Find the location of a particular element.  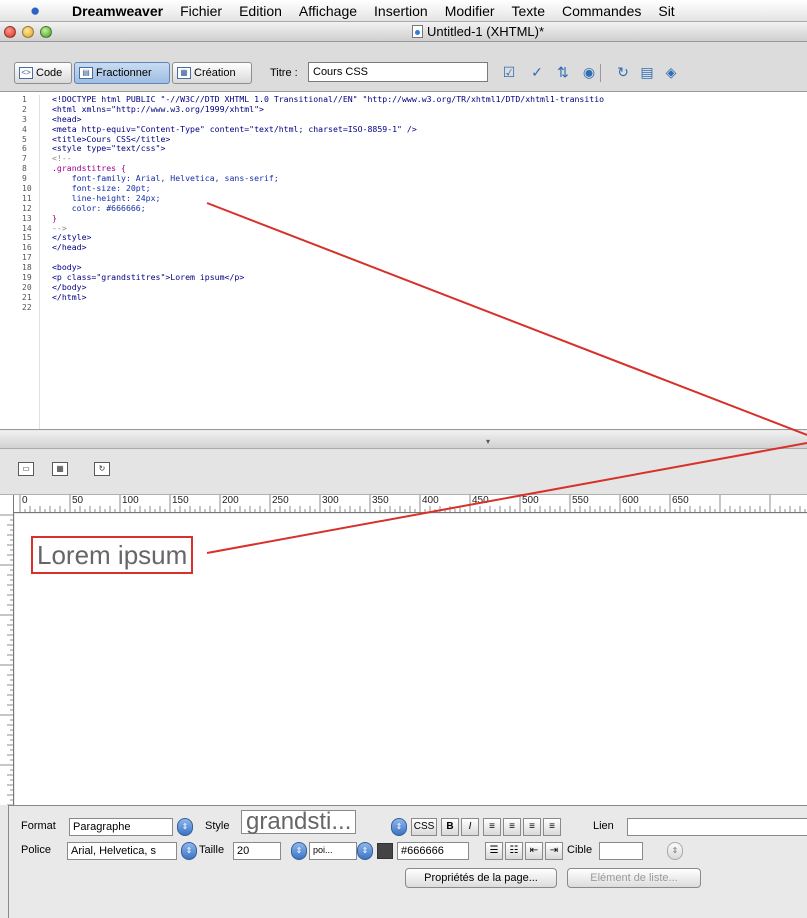

line-number: 11 is located at coordinates (27, 198).